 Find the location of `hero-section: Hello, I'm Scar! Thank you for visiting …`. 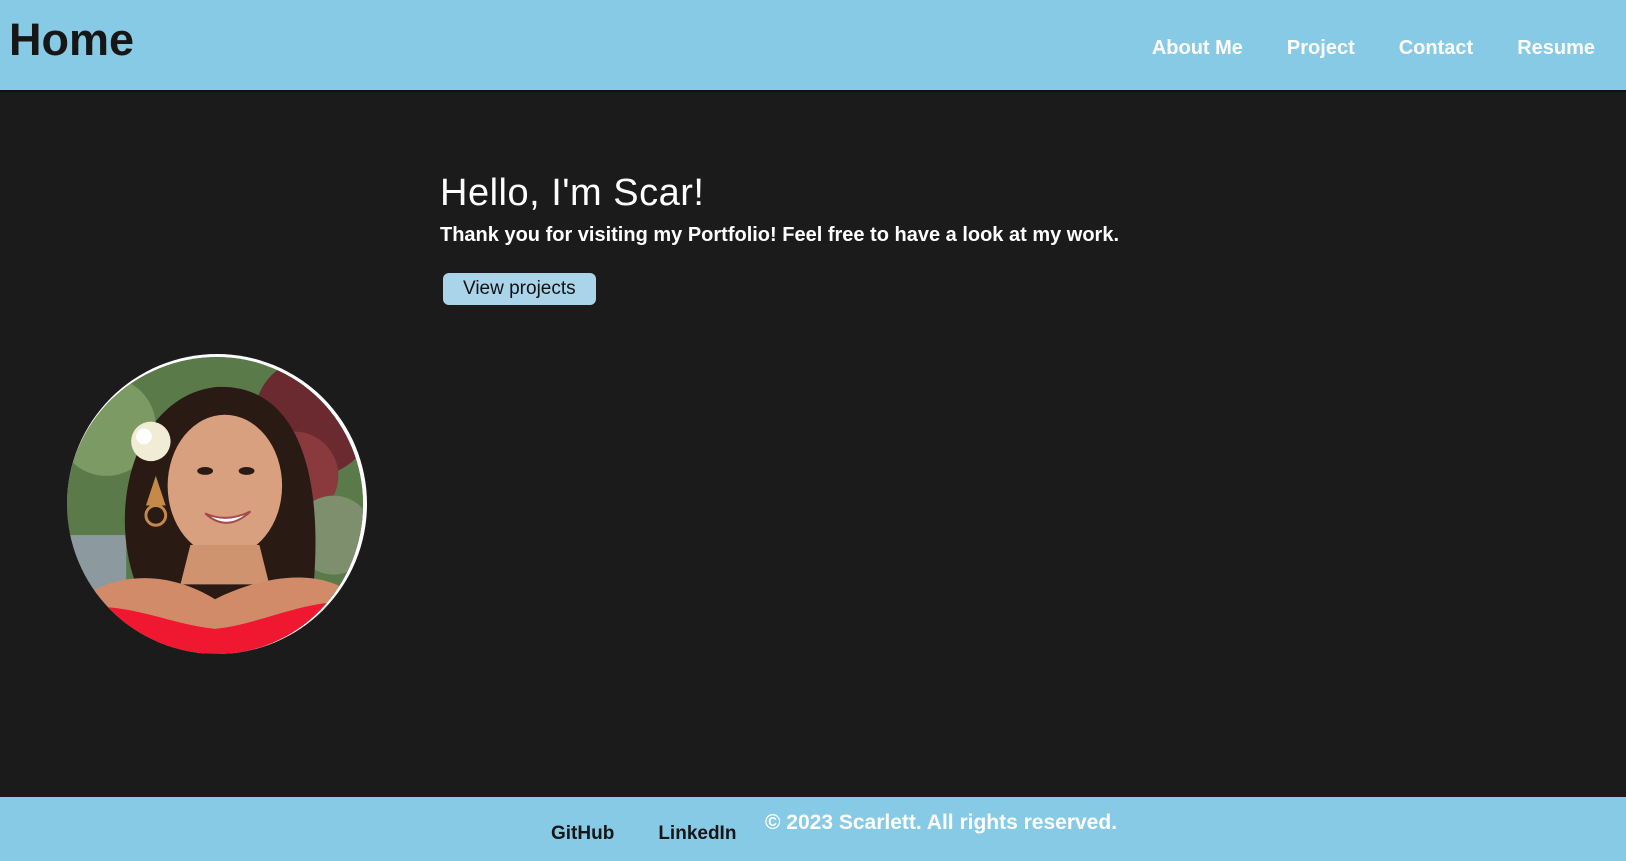

hero-section: Hello, I'm Scar! Thank you for visiting … is located at coordinates (779, 237).